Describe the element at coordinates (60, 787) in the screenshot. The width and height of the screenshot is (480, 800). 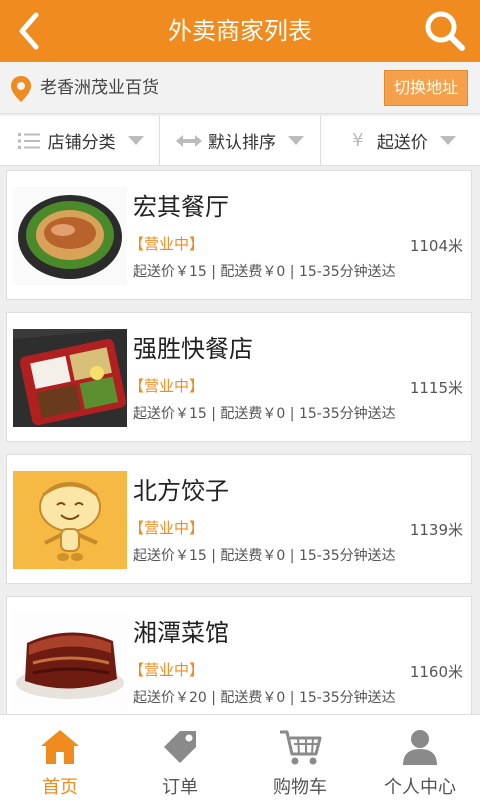
I see `tab-home-label: 首页` at that location.